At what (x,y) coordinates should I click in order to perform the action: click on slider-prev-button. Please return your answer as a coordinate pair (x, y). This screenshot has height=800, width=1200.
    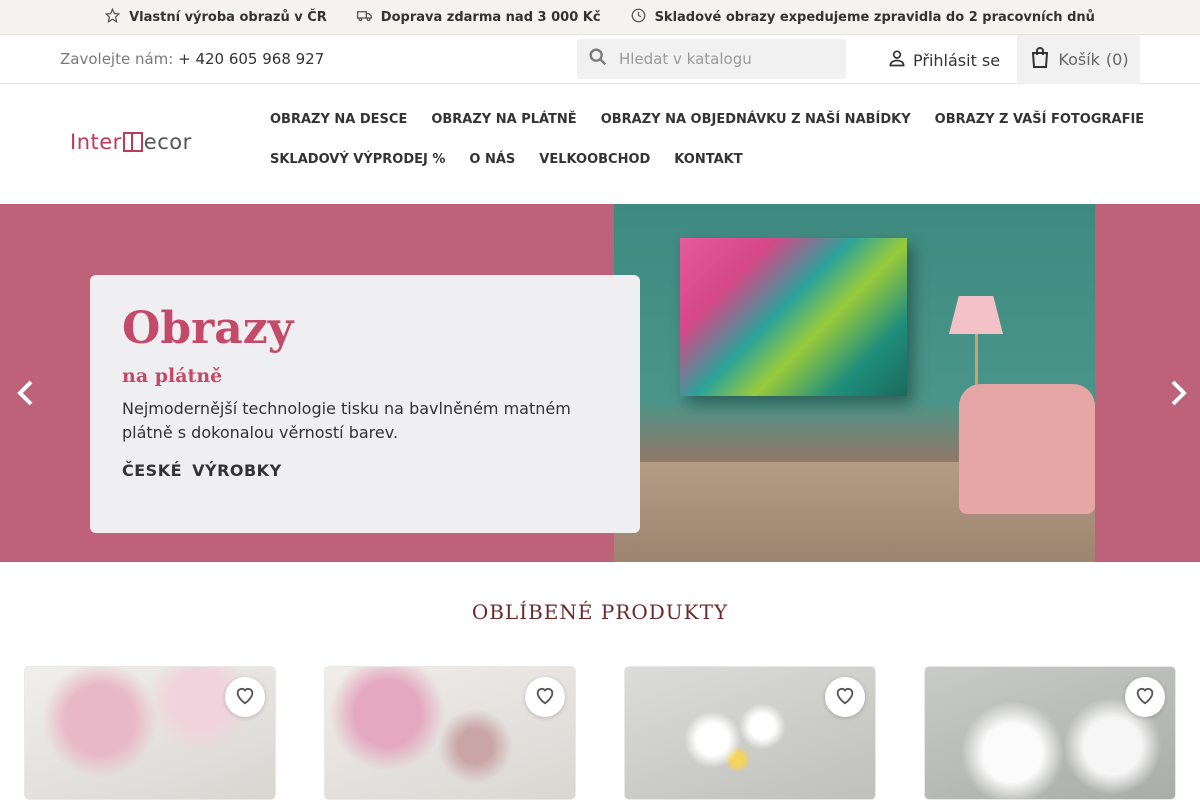
    Looking at the image, I should click on (26, 395).